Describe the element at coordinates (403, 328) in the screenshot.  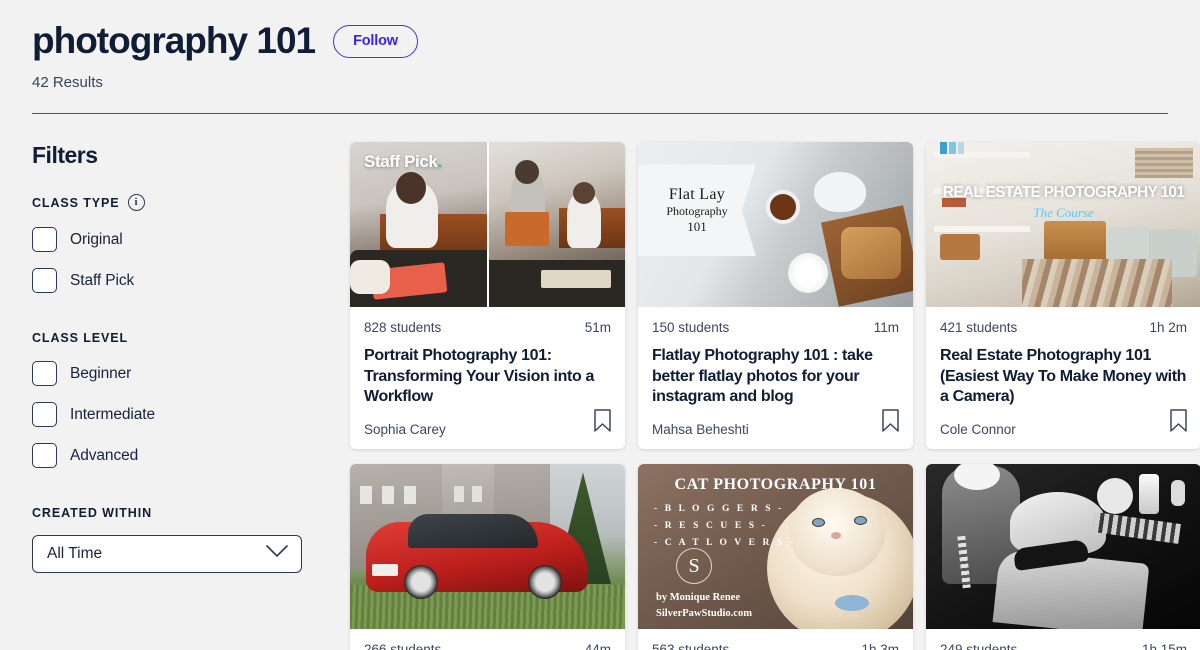
I see `student-count: 828 students` at that location.